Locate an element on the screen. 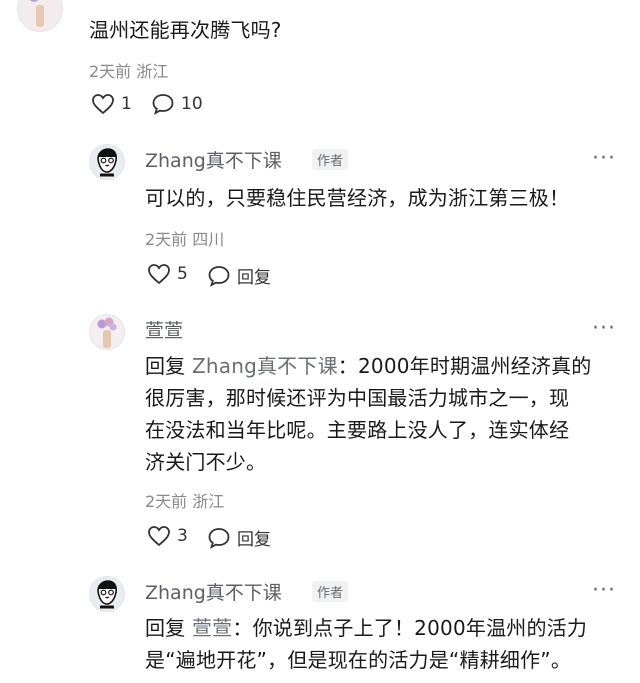 This screenshot has width=640, height=683. root-reply-button: 10 is located at coordinates (177, 104).